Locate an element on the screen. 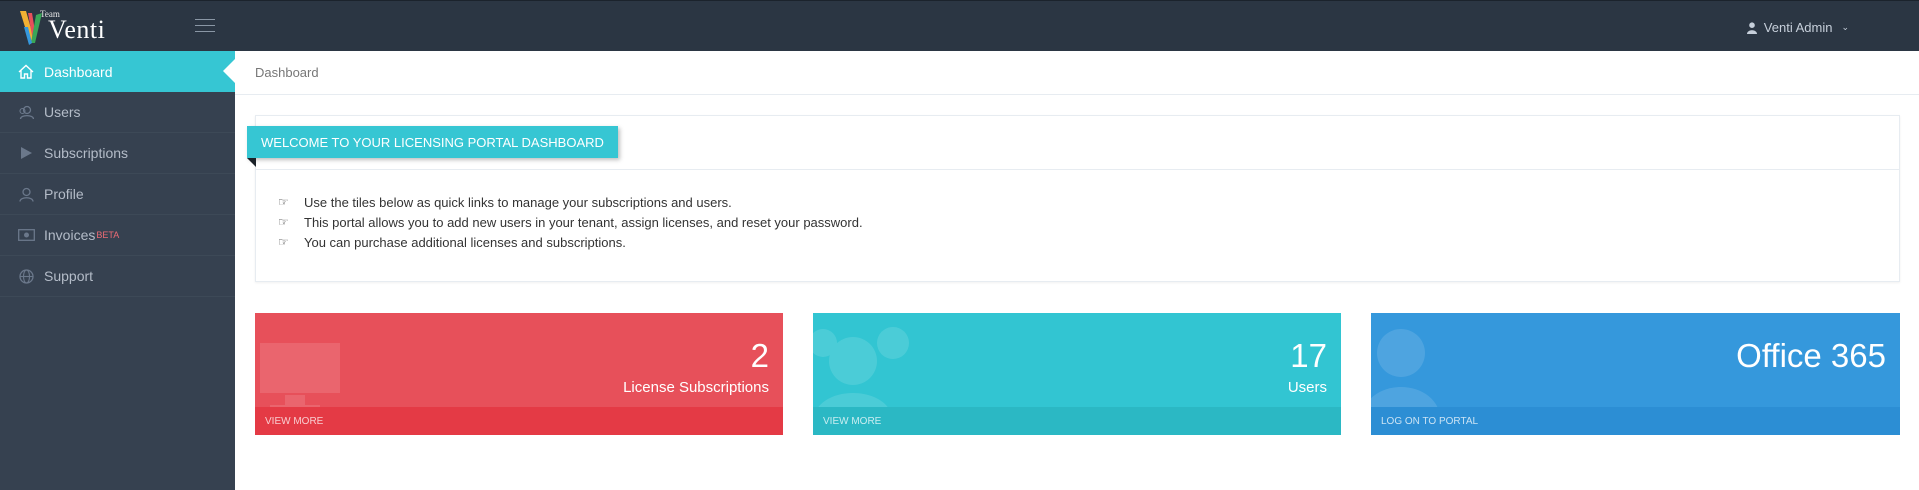 This screenshot has width=1919, height=490. users-icon is located at coordinates (26, 112).